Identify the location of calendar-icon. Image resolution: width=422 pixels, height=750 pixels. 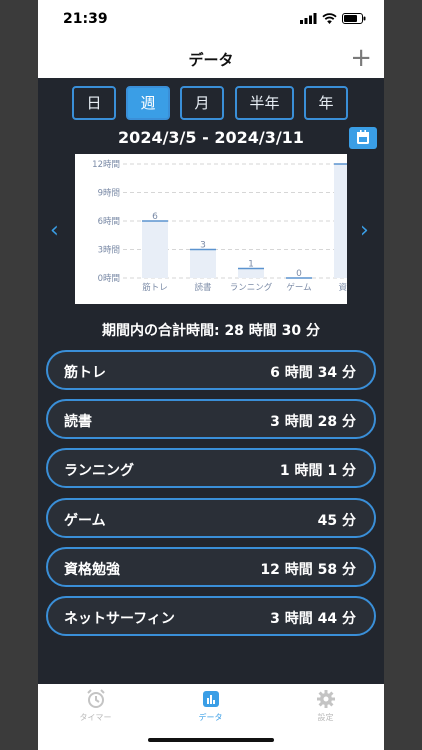
(363, 137).